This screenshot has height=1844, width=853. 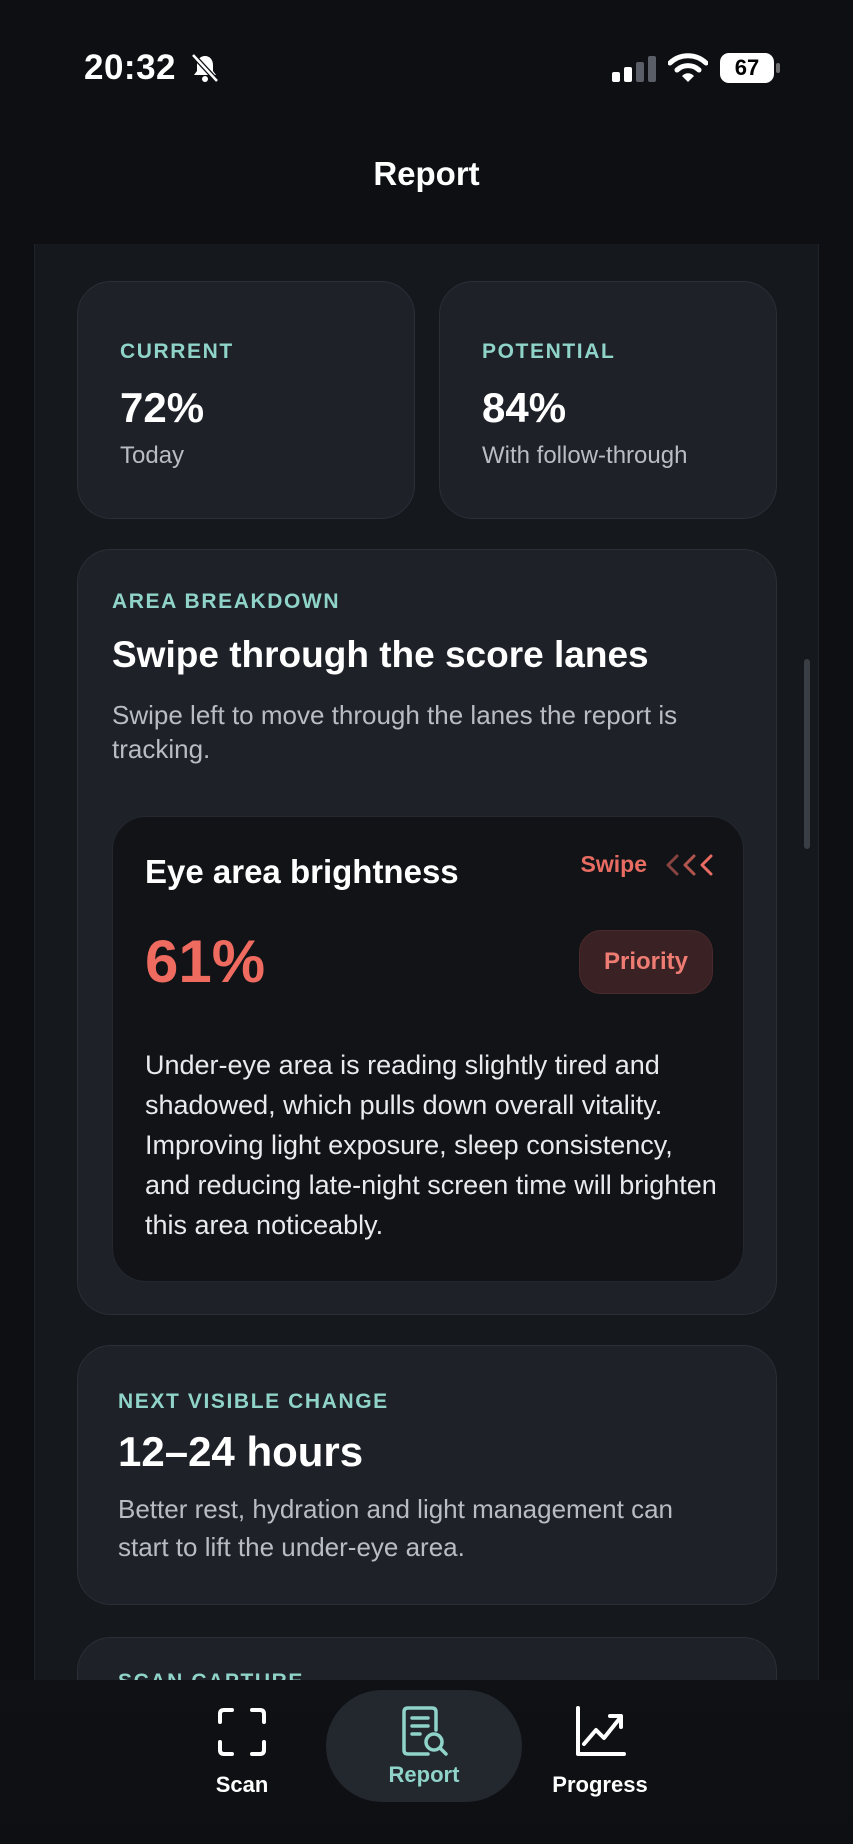 I want to click on tab-report: Report, so click(x=424, y=1746).